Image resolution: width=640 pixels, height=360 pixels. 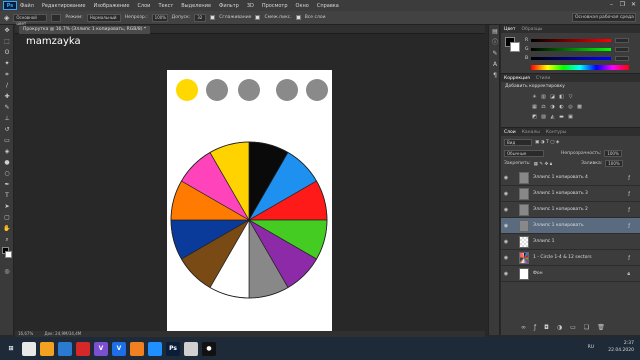 What do you see at coordinates (543, 107) in the screenshot?
I see `color-balance-icon: ⚖` at bounding box center [543, 107].